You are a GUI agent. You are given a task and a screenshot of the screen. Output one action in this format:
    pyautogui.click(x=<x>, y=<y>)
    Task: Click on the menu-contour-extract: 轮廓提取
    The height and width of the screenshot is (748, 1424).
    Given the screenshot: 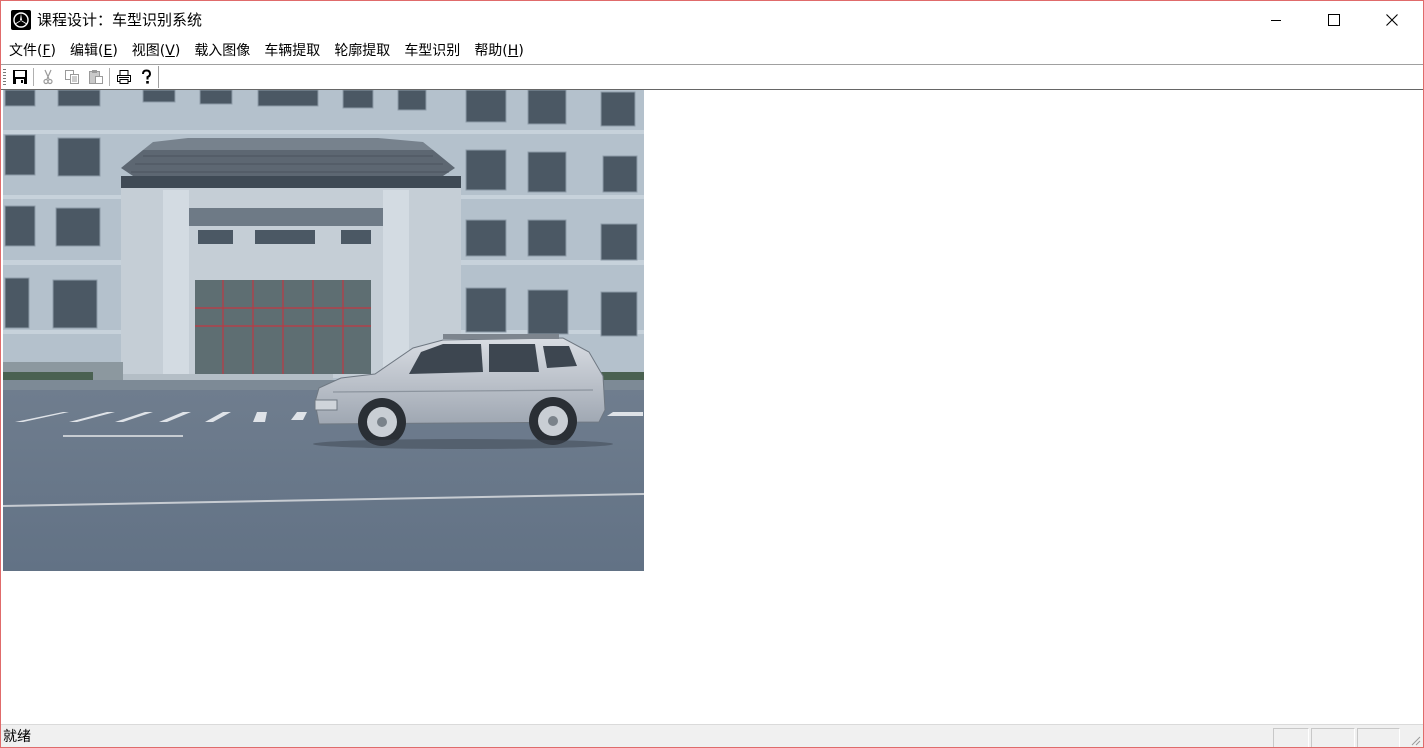 What is the action you would take?
    pyautogui.click(x=362, y=51)
    